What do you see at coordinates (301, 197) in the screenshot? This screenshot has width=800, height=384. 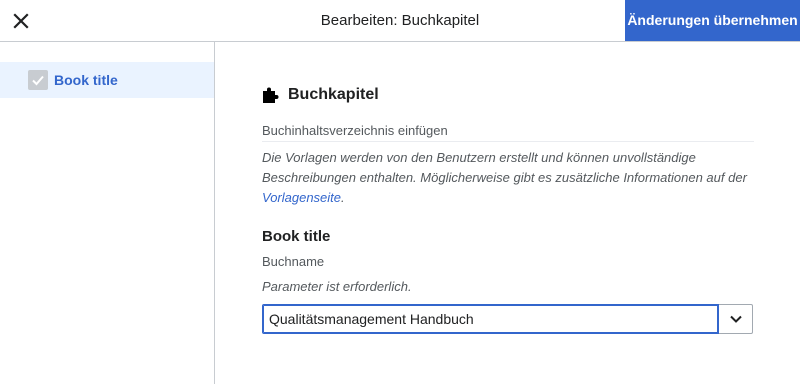 I see `template-page-link: Vorlagenseite` at bounding box center [301, 197].